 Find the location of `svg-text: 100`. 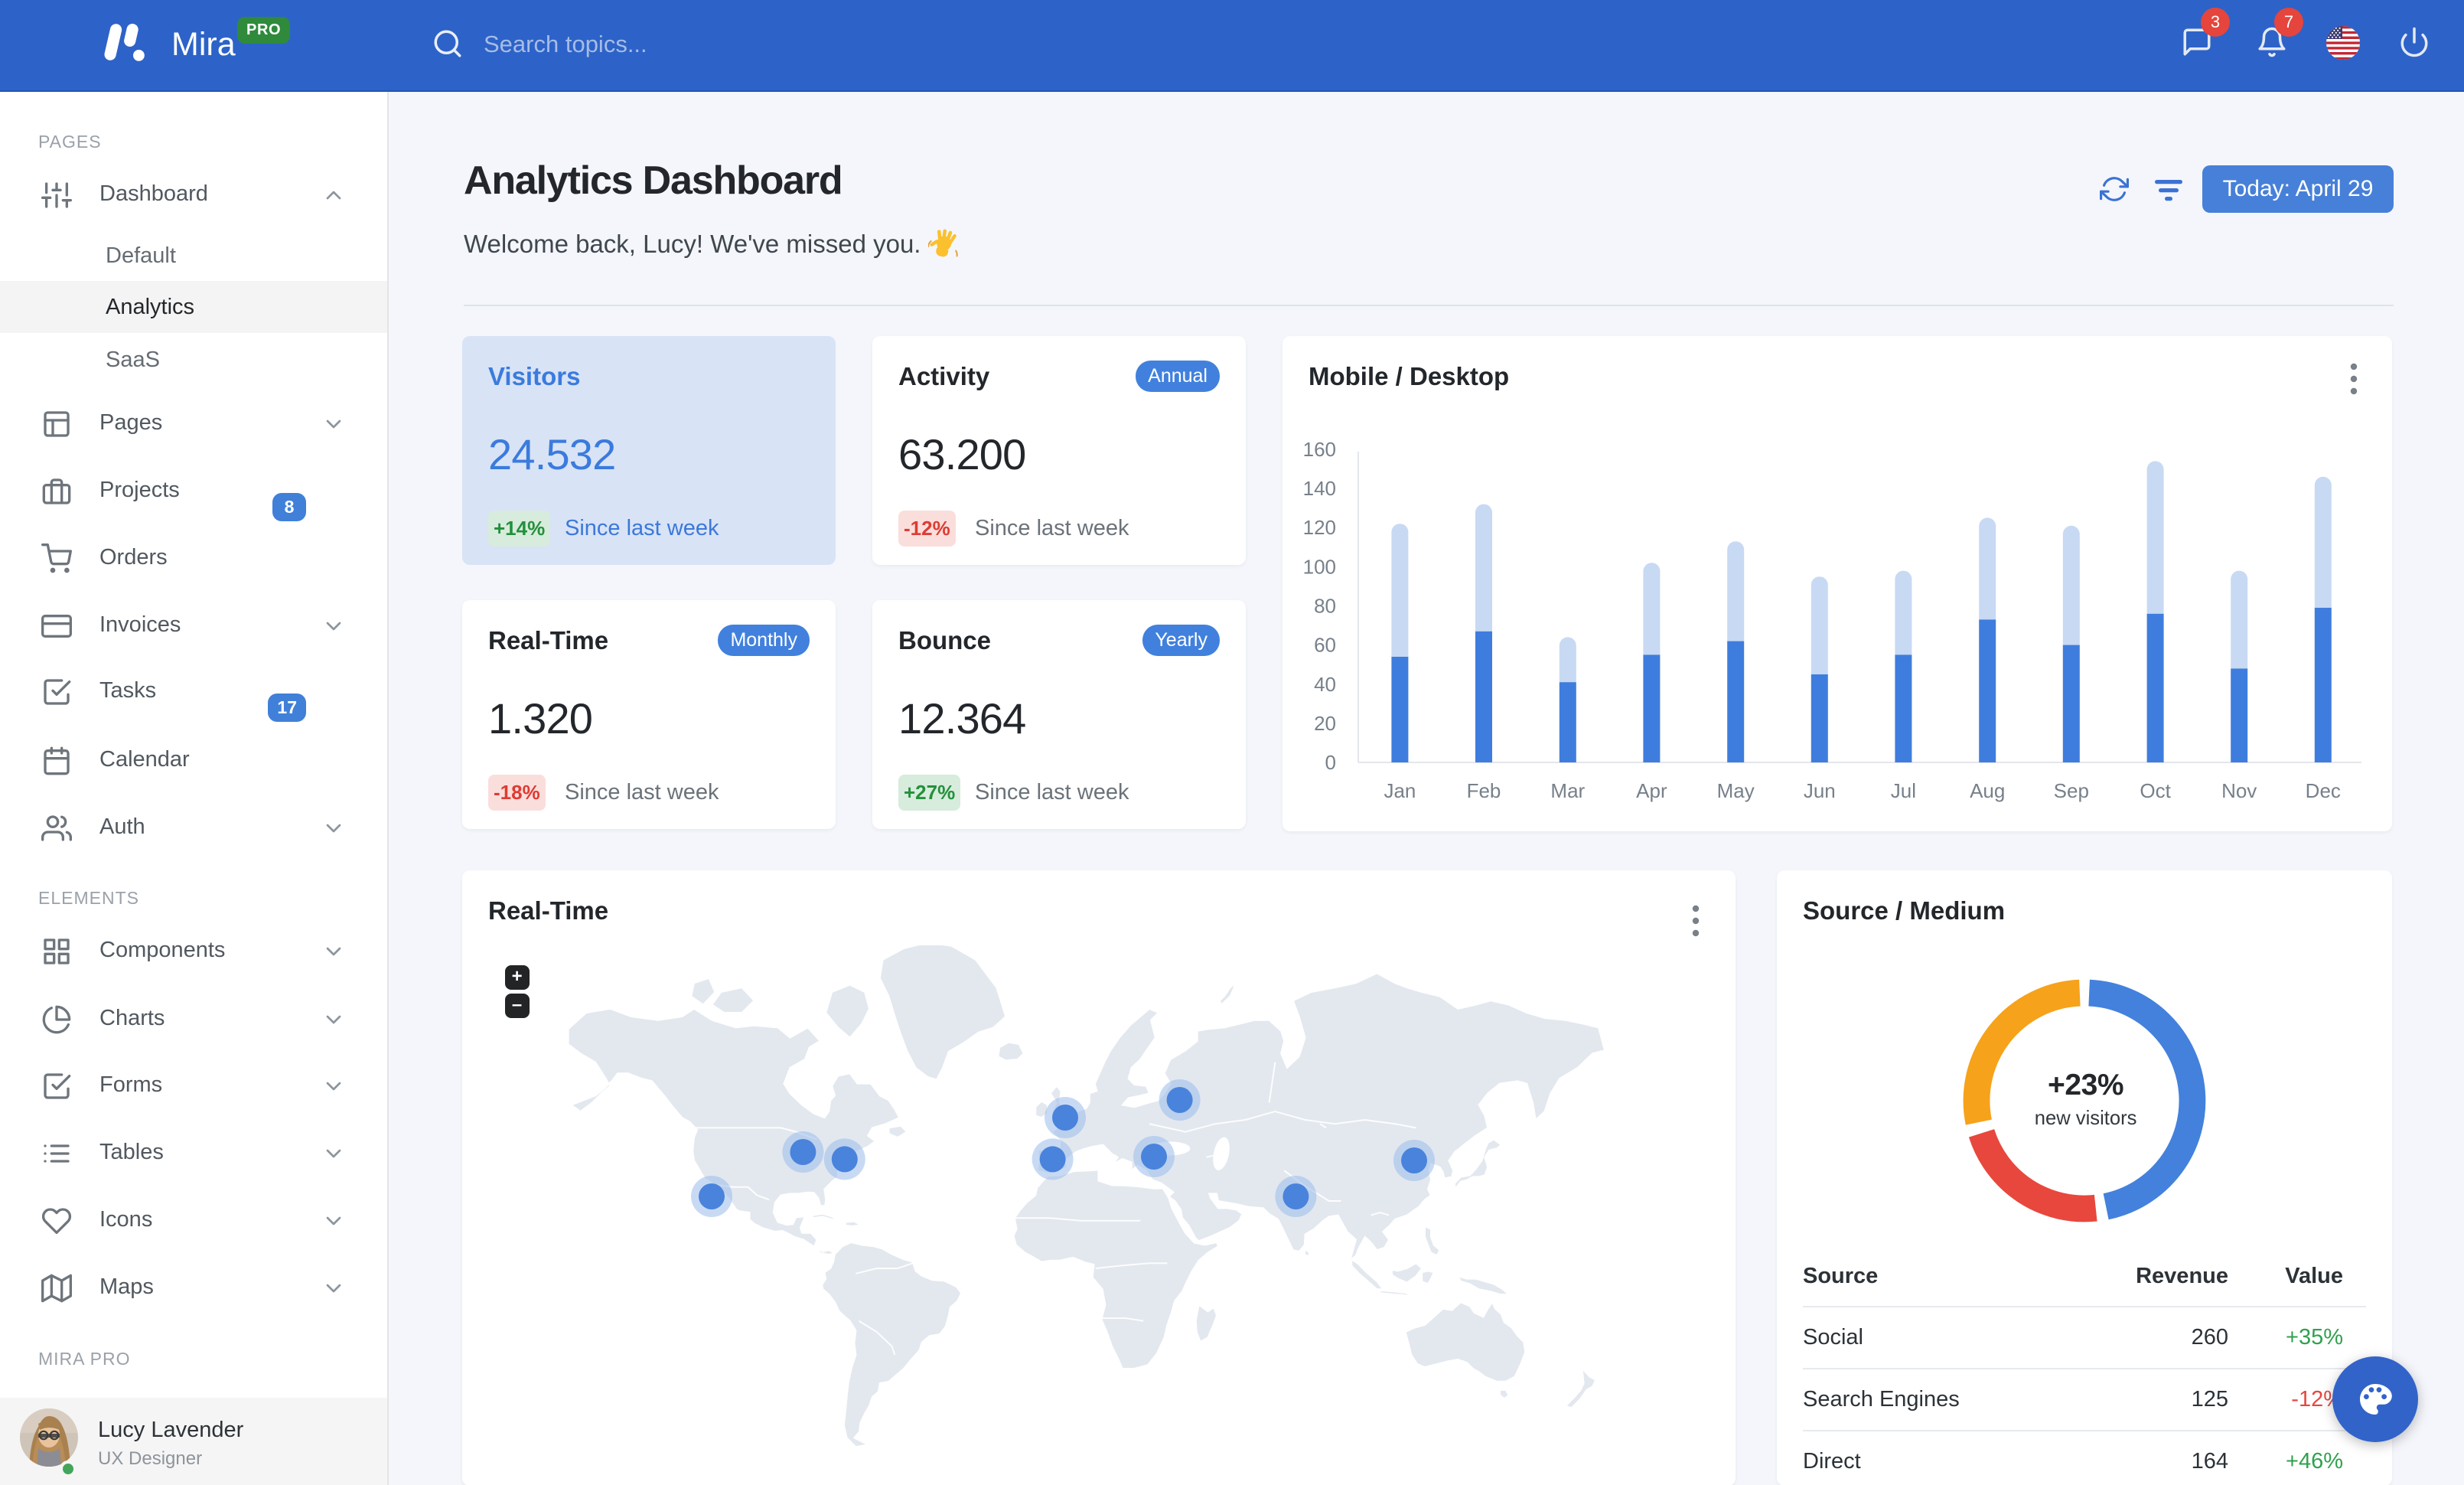

svg-text: 100 is located at coordinates (1319, 566).